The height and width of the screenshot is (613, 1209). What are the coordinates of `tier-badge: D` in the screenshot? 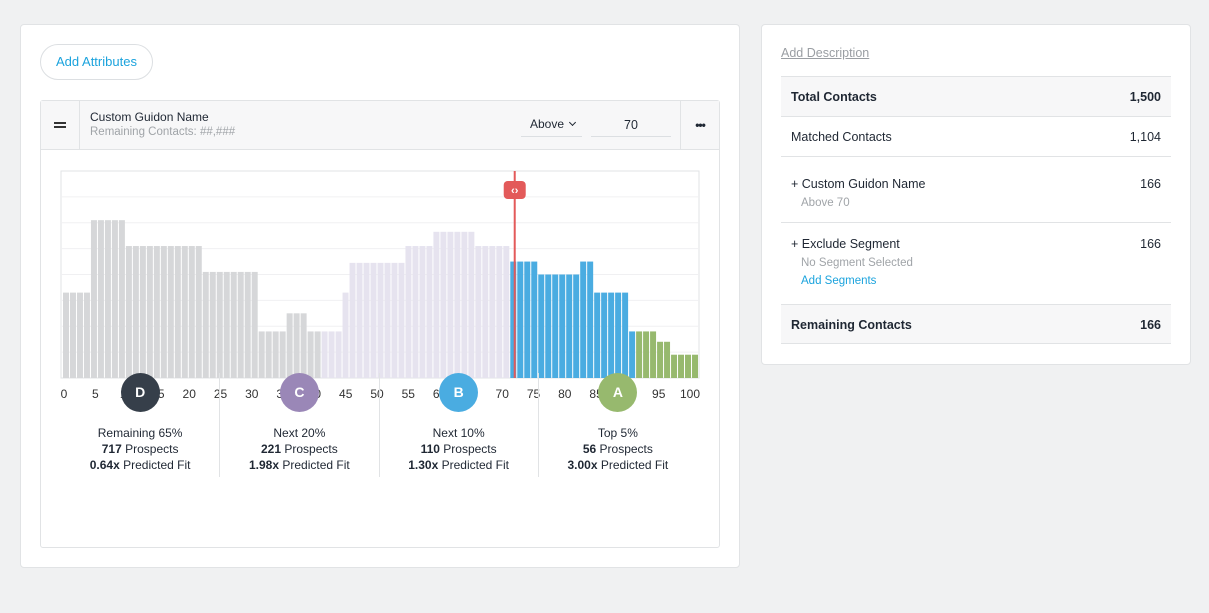 It's located at (140, 392).